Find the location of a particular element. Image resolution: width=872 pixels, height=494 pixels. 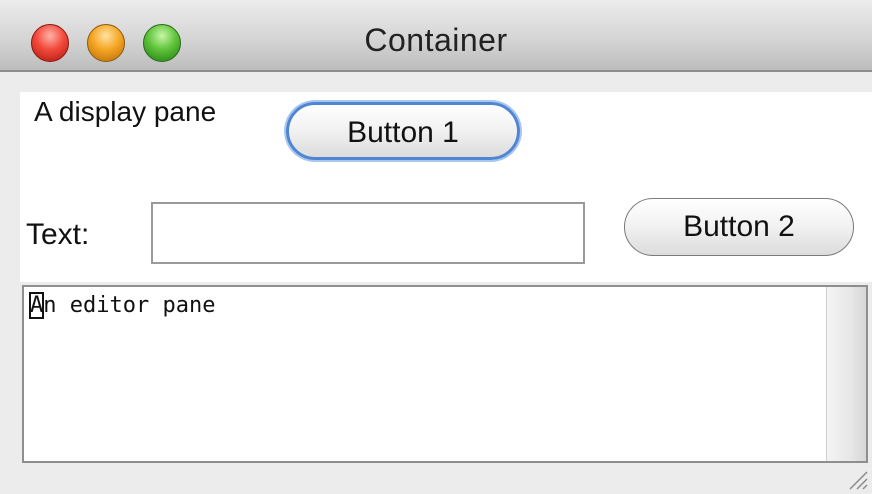

editor-text: n editor pane is located at coordinates (129, 305).